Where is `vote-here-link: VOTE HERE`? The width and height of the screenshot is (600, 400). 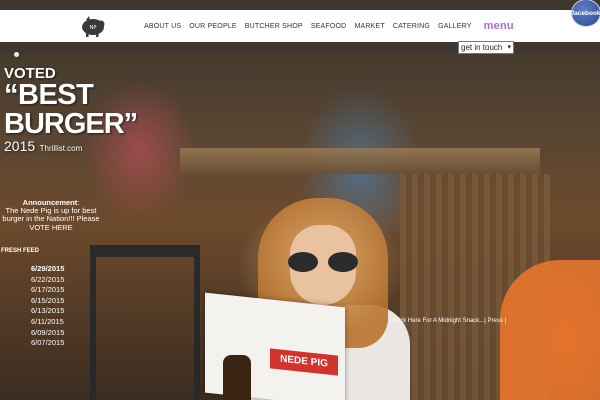
vote-here-link: VOTE HERE is located at coordinates (51, 227).